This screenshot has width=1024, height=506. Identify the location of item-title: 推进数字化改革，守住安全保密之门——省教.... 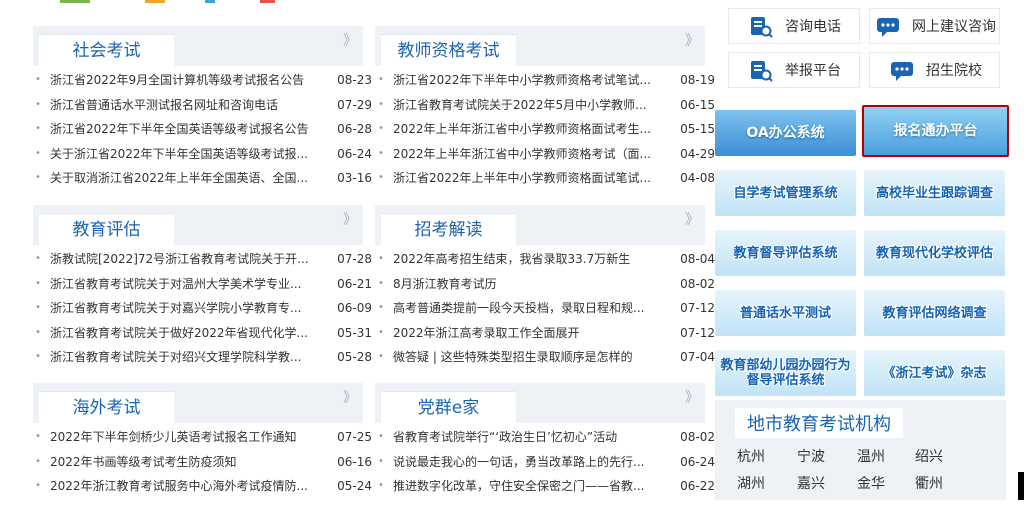
(527, 486).